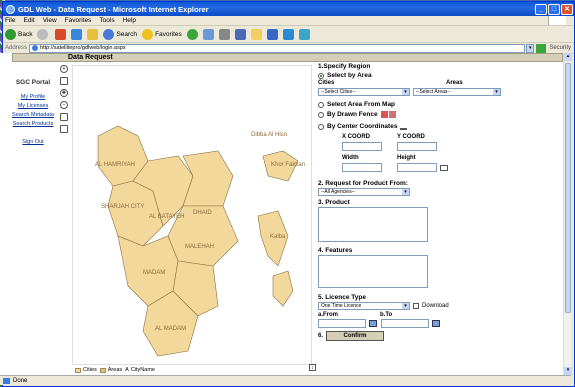  Describe the element at coordinates (283, 288) in the screenshot. I see `map-region-east` at that location.